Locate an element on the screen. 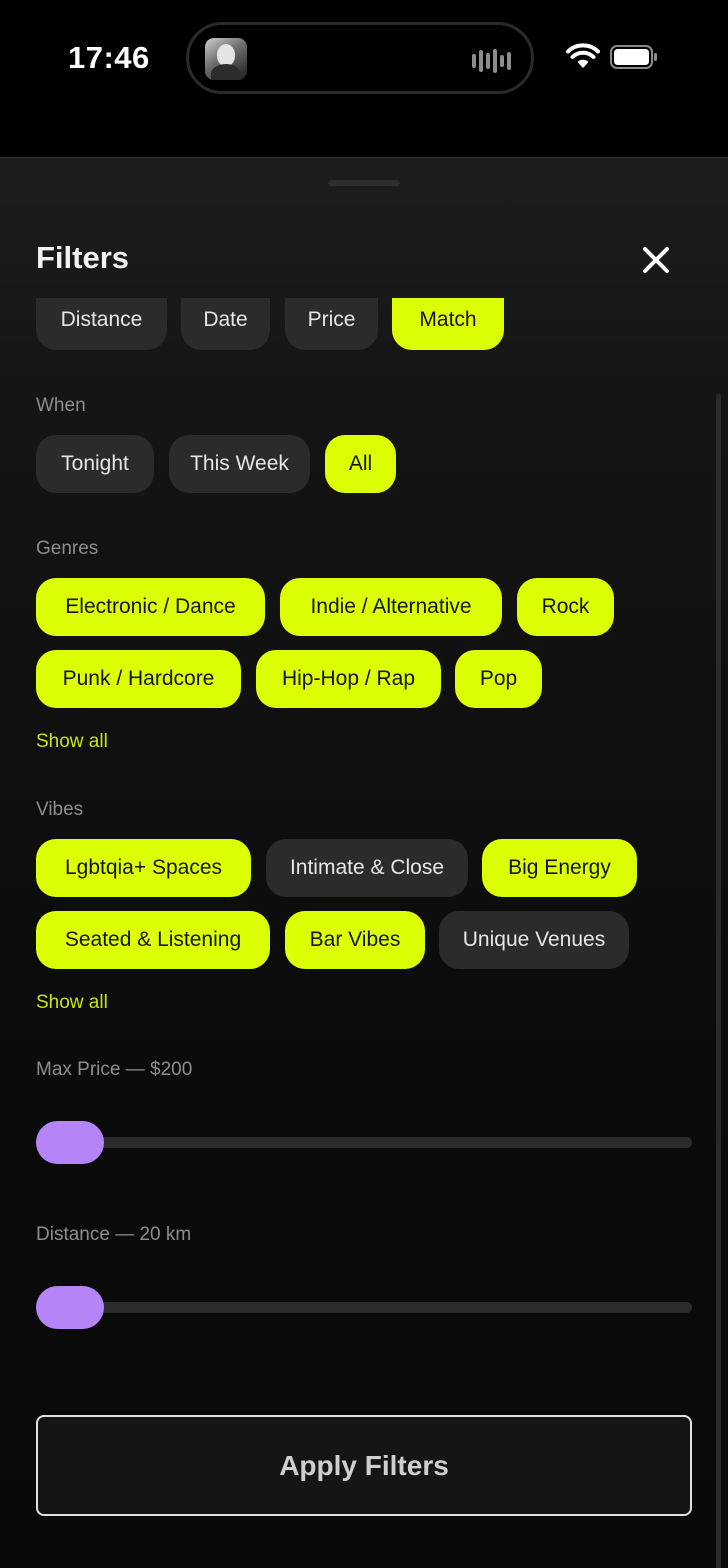  genre-chip-electronic-dance: Electronic / Dance is located at coordinates (150, 607).